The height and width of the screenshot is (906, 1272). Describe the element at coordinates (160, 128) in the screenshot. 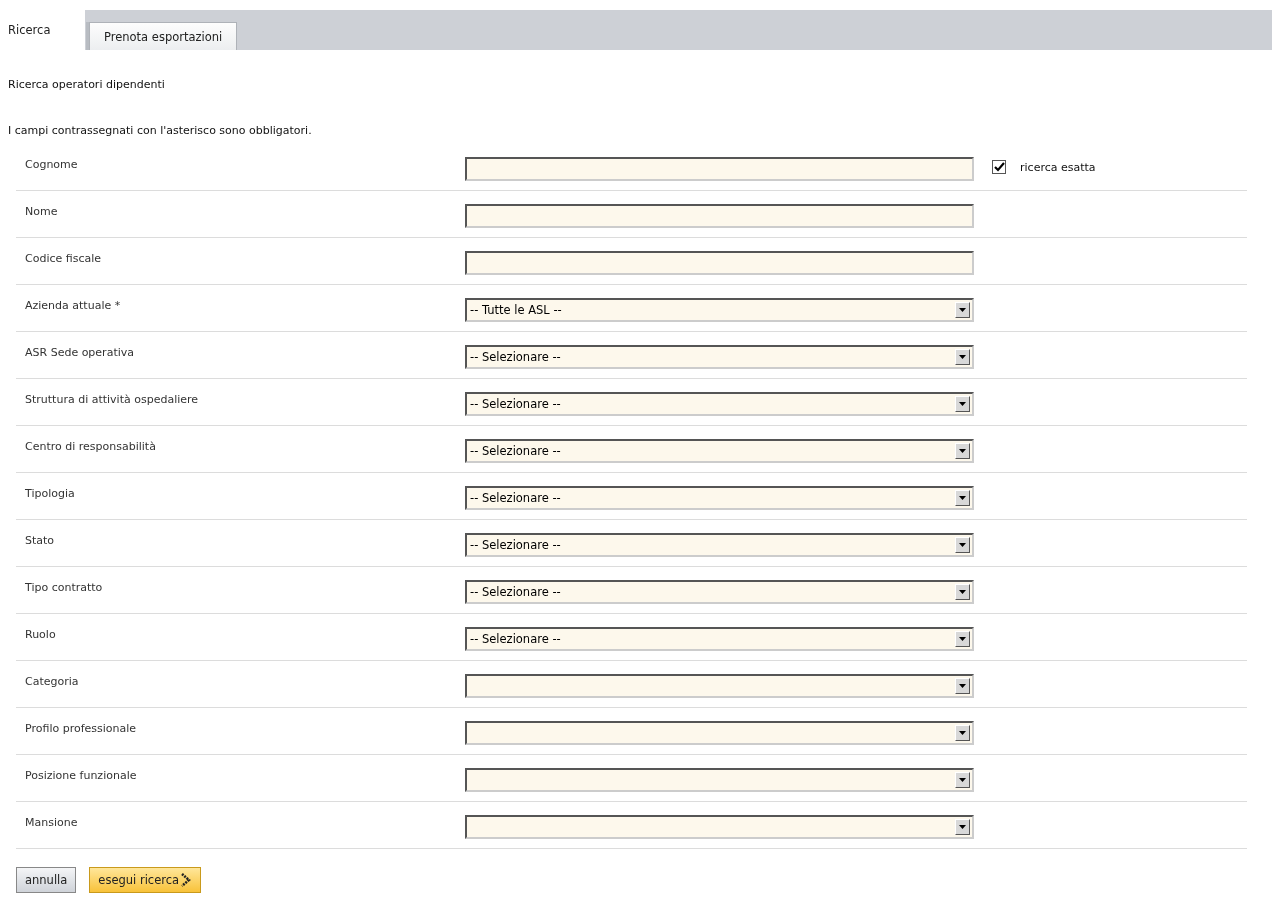

I see `required-fields-note: I campi contrassegnati con l'asterisco sono obbligatori.` at that location.